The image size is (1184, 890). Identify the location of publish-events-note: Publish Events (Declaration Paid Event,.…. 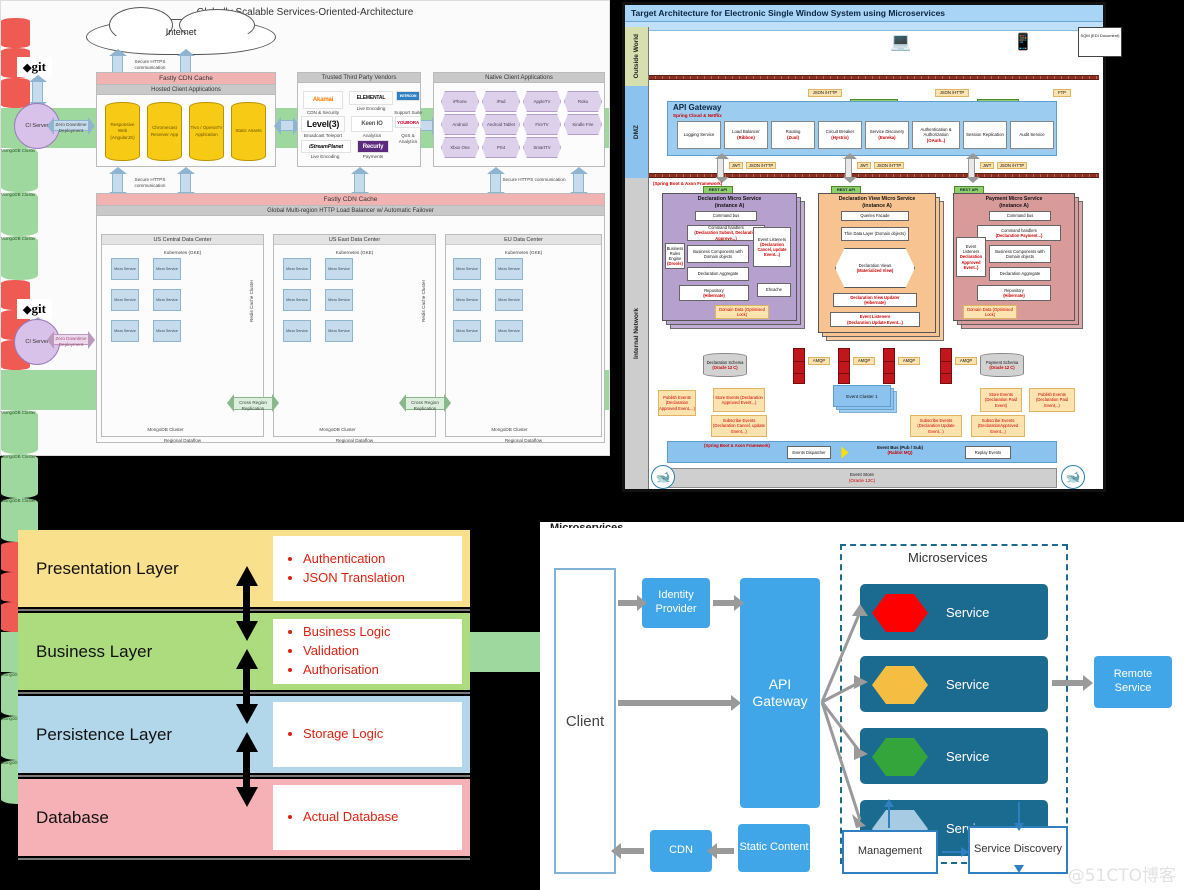
(1052, 400).